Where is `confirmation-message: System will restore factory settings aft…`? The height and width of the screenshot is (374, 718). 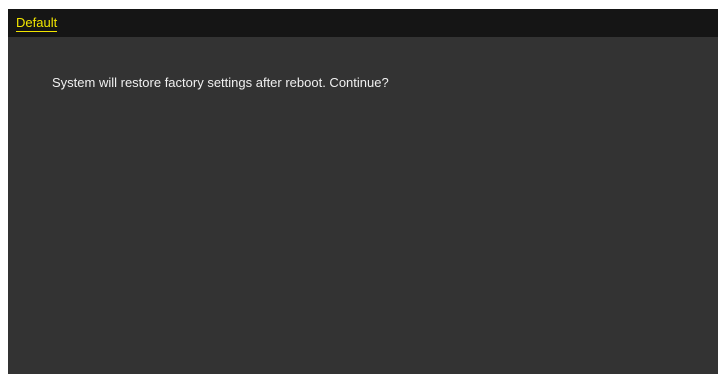 confirmation-message: System will restore factory settings aft… is located at coordinates (220, 82).